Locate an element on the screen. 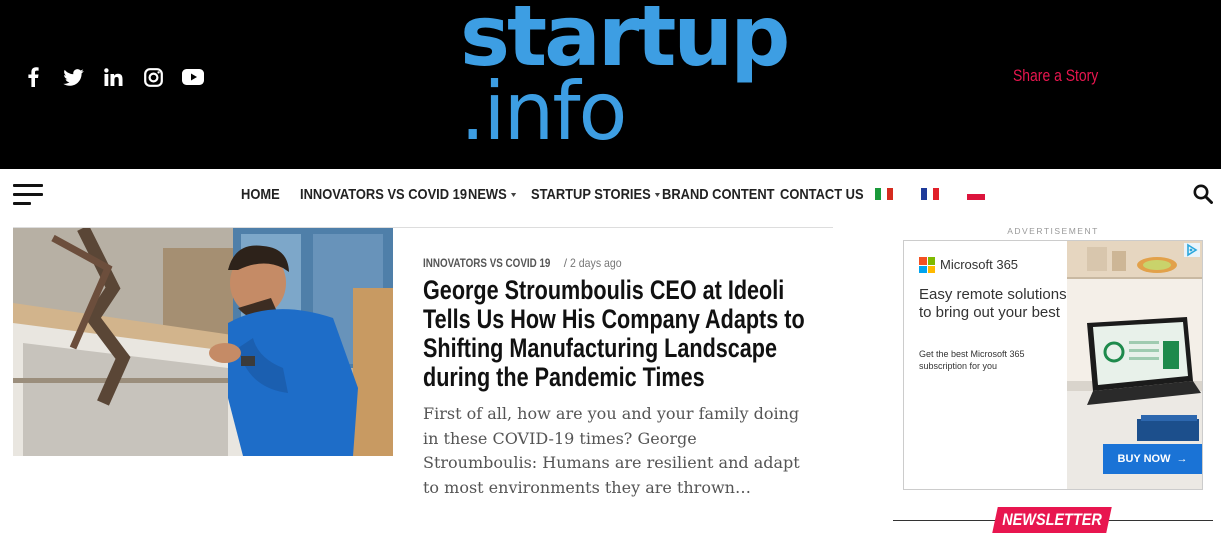  article-featured-image is located at coordinates (203, 342).